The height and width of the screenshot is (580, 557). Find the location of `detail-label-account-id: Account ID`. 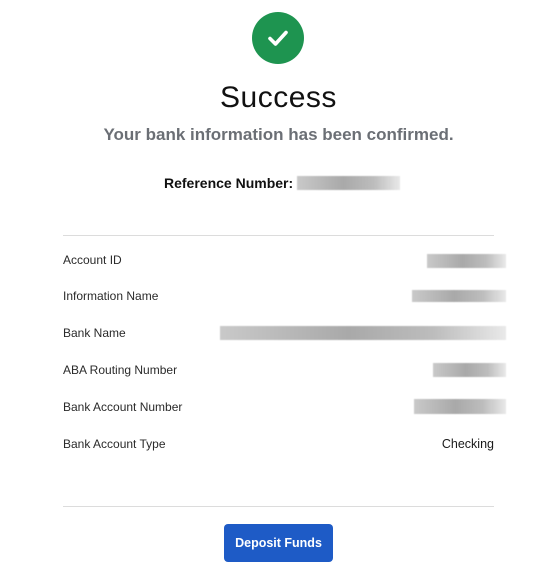

detail-label-account-id: Account ID is located at coordinates (92, 260).